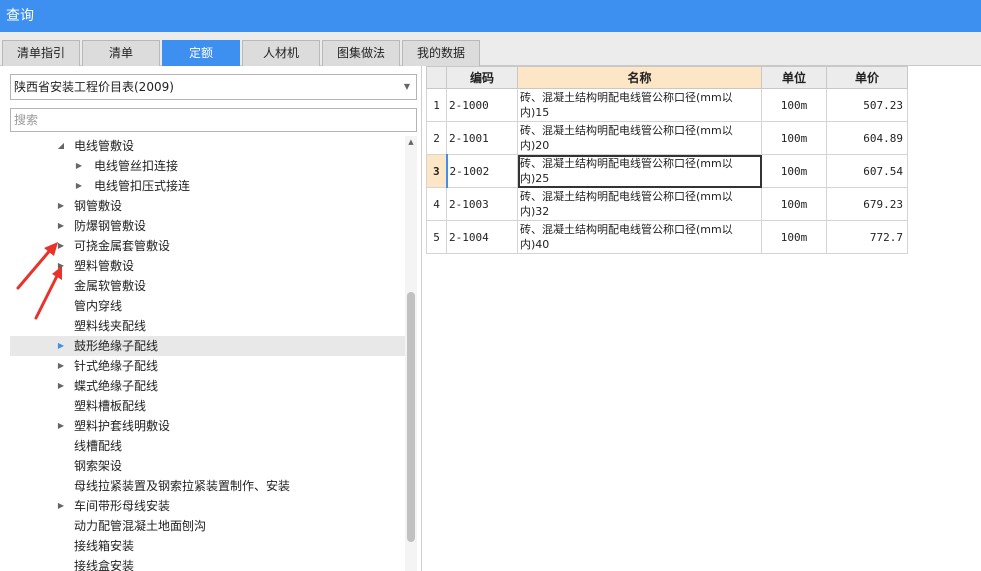  I want to click on chevron-down-icon: ▼, so click(407, 87).